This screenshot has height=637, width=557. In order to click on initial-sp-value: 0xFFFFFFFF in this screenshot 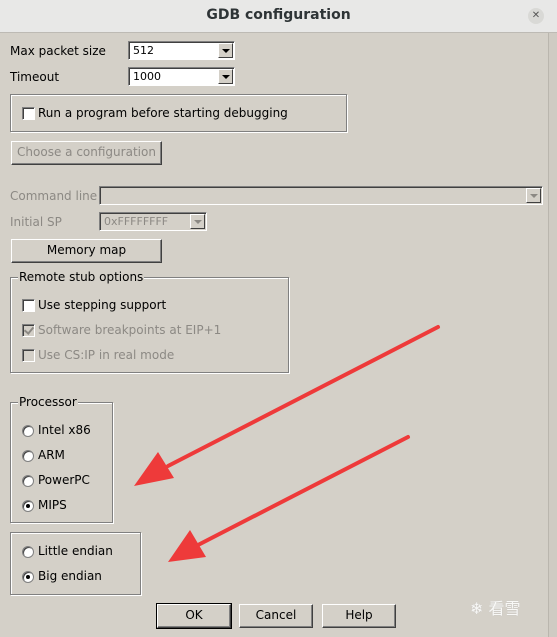, I will do `click(136, 221)`.